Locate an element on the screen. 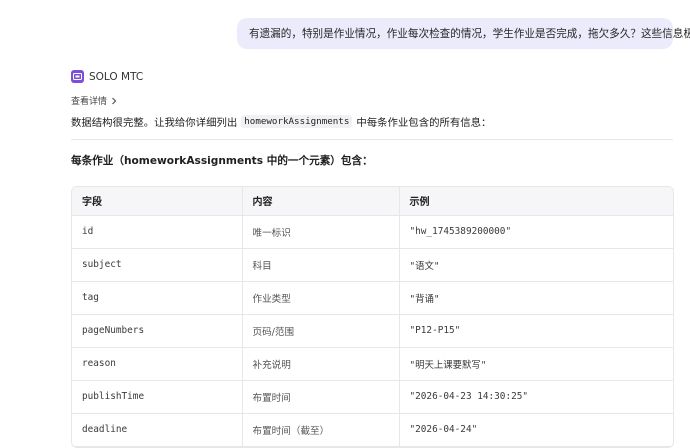 Image resolution: width=690 pixels, height=448 pixels. field-name: deadline is located at coordinates (157, 430).